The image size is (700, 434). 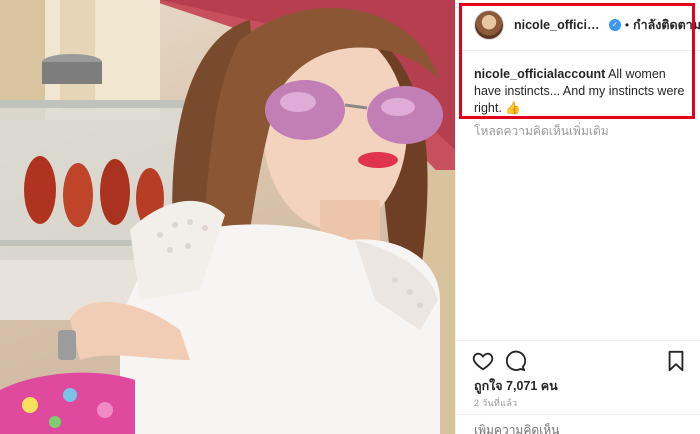 What do you see at coordinates (676, 361) in the screenshot?
I see `bookmark-icon` at bounding box center [676, 361].